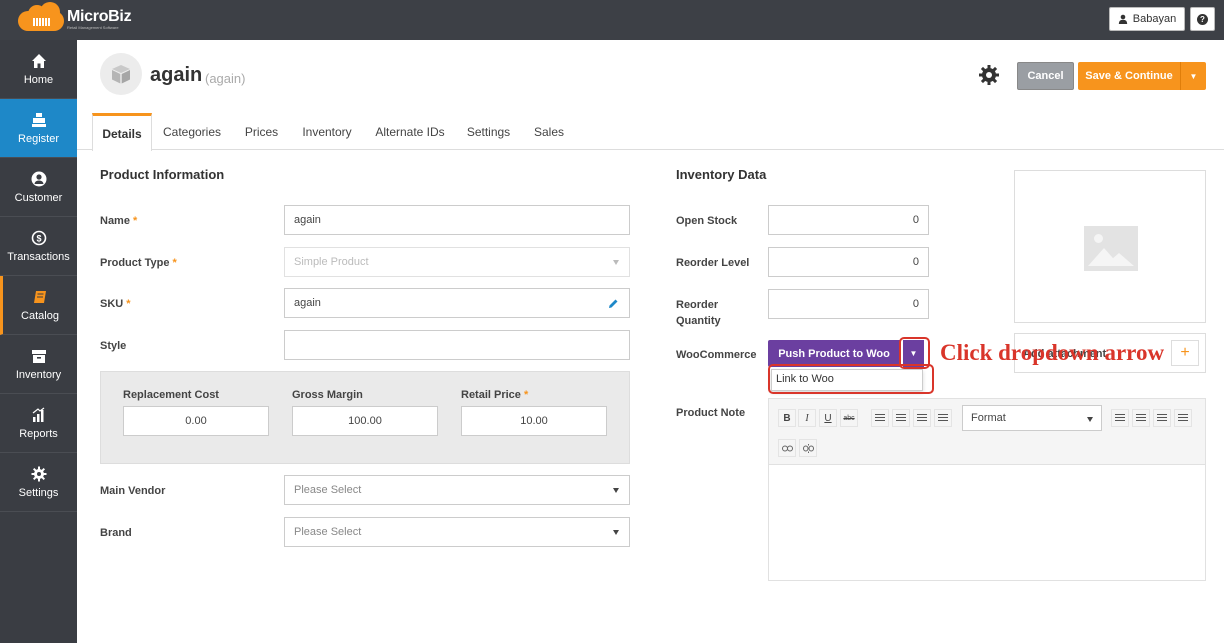 This screenshot has height=643, width=1224. What do you see at coordinates (171, 395) in the screenshot?
I see `replacement-cost-label: Replacement Cost` at bounding box center [171, 395].